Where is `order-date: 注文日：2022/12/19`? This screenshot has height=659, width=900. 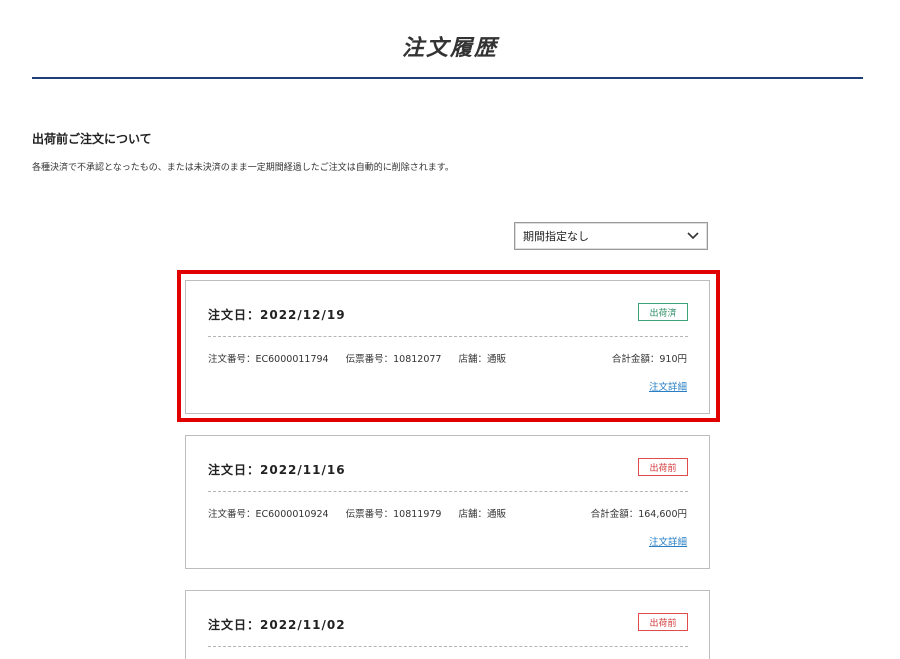 order-date: 注文日：2022/12/19 is located at coordinates (277, 315).